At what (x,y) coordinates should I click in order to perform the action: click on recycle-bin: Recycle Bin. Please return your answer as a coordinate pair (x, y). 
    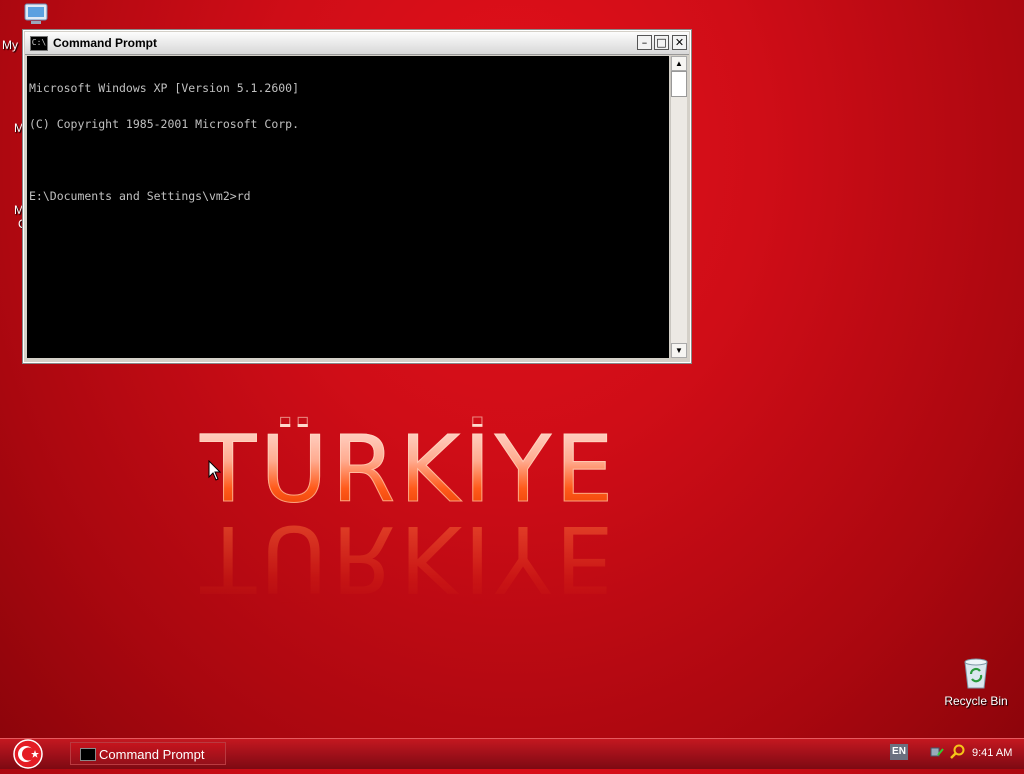
    Looking at the image, I should click on (976, 682).